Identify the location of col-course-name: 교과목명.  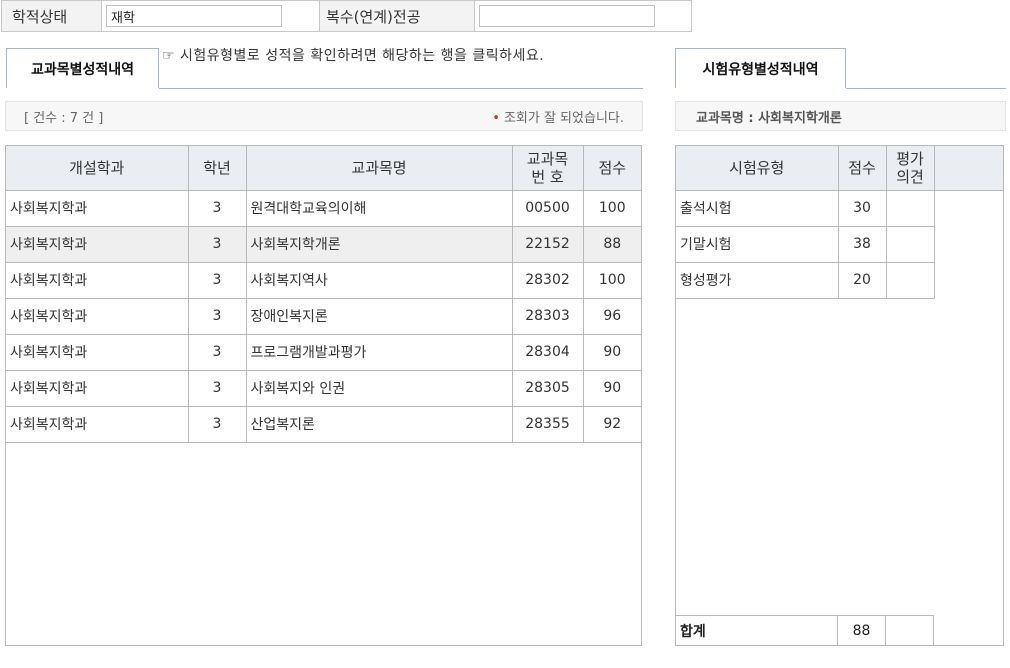
(379, 168).